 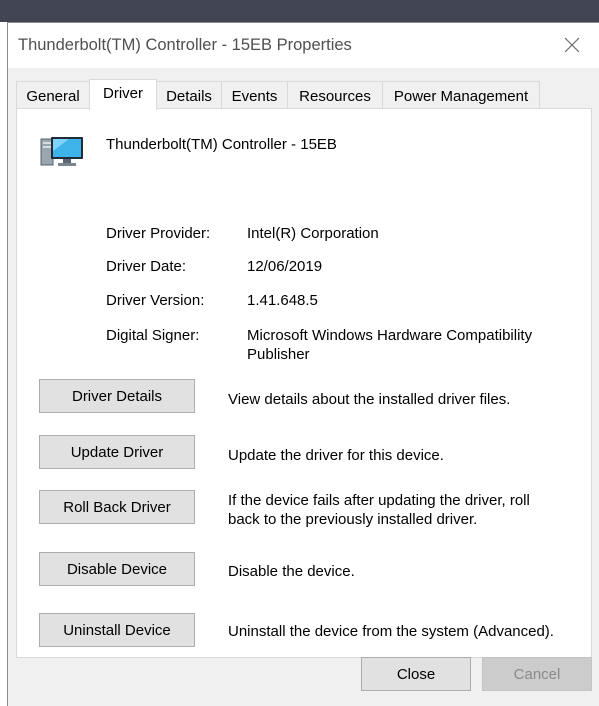 I want to click on tab-events: Events, so click(x=254, y=95).